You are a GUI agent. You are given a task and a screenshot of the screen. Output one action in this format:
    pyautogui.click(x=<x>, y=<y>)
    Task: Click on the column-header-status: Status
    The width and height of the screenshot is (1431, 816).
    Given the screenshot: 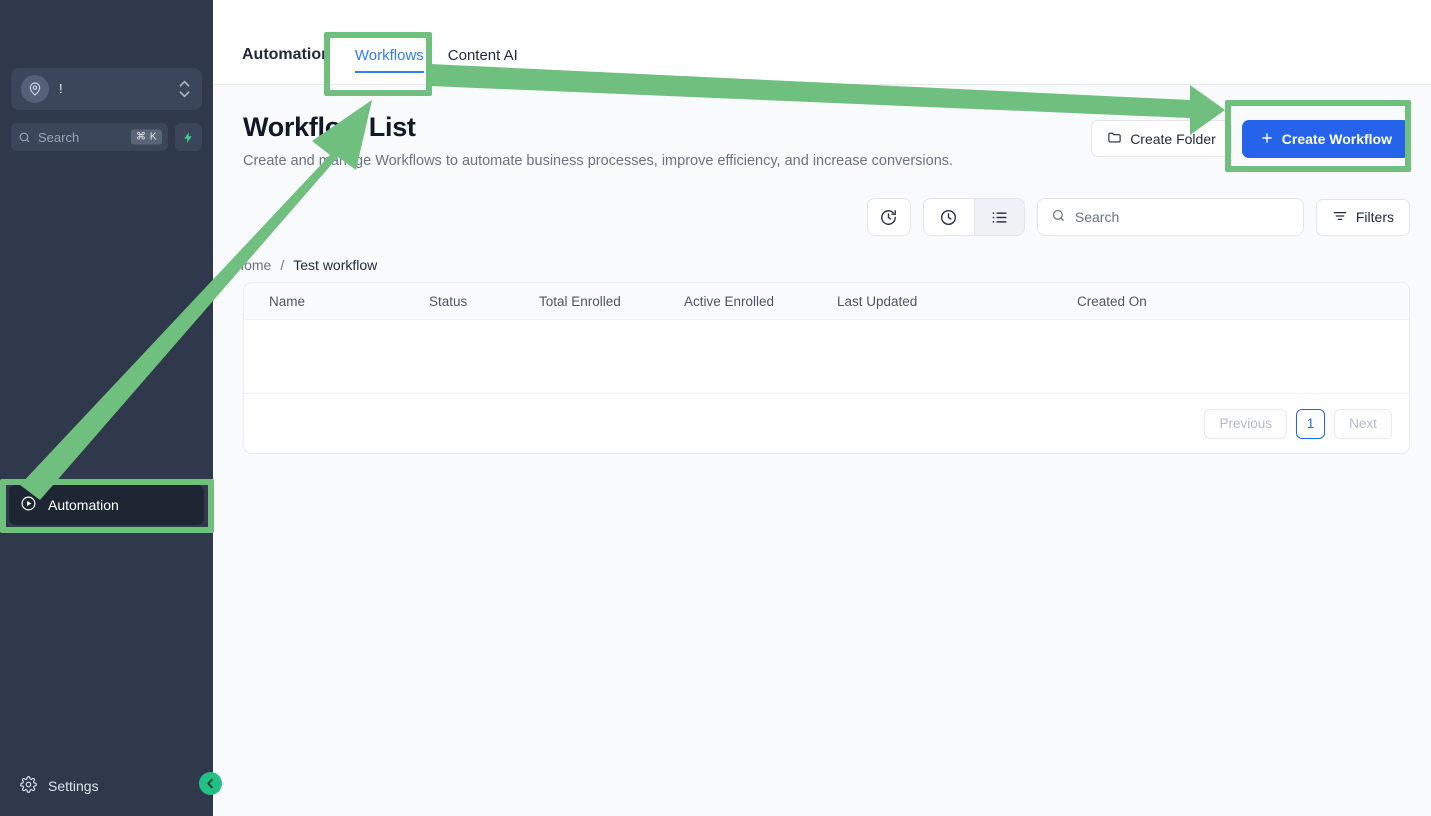 What is the action you would take?
    pyautogui.click(x=448, y=301)
    